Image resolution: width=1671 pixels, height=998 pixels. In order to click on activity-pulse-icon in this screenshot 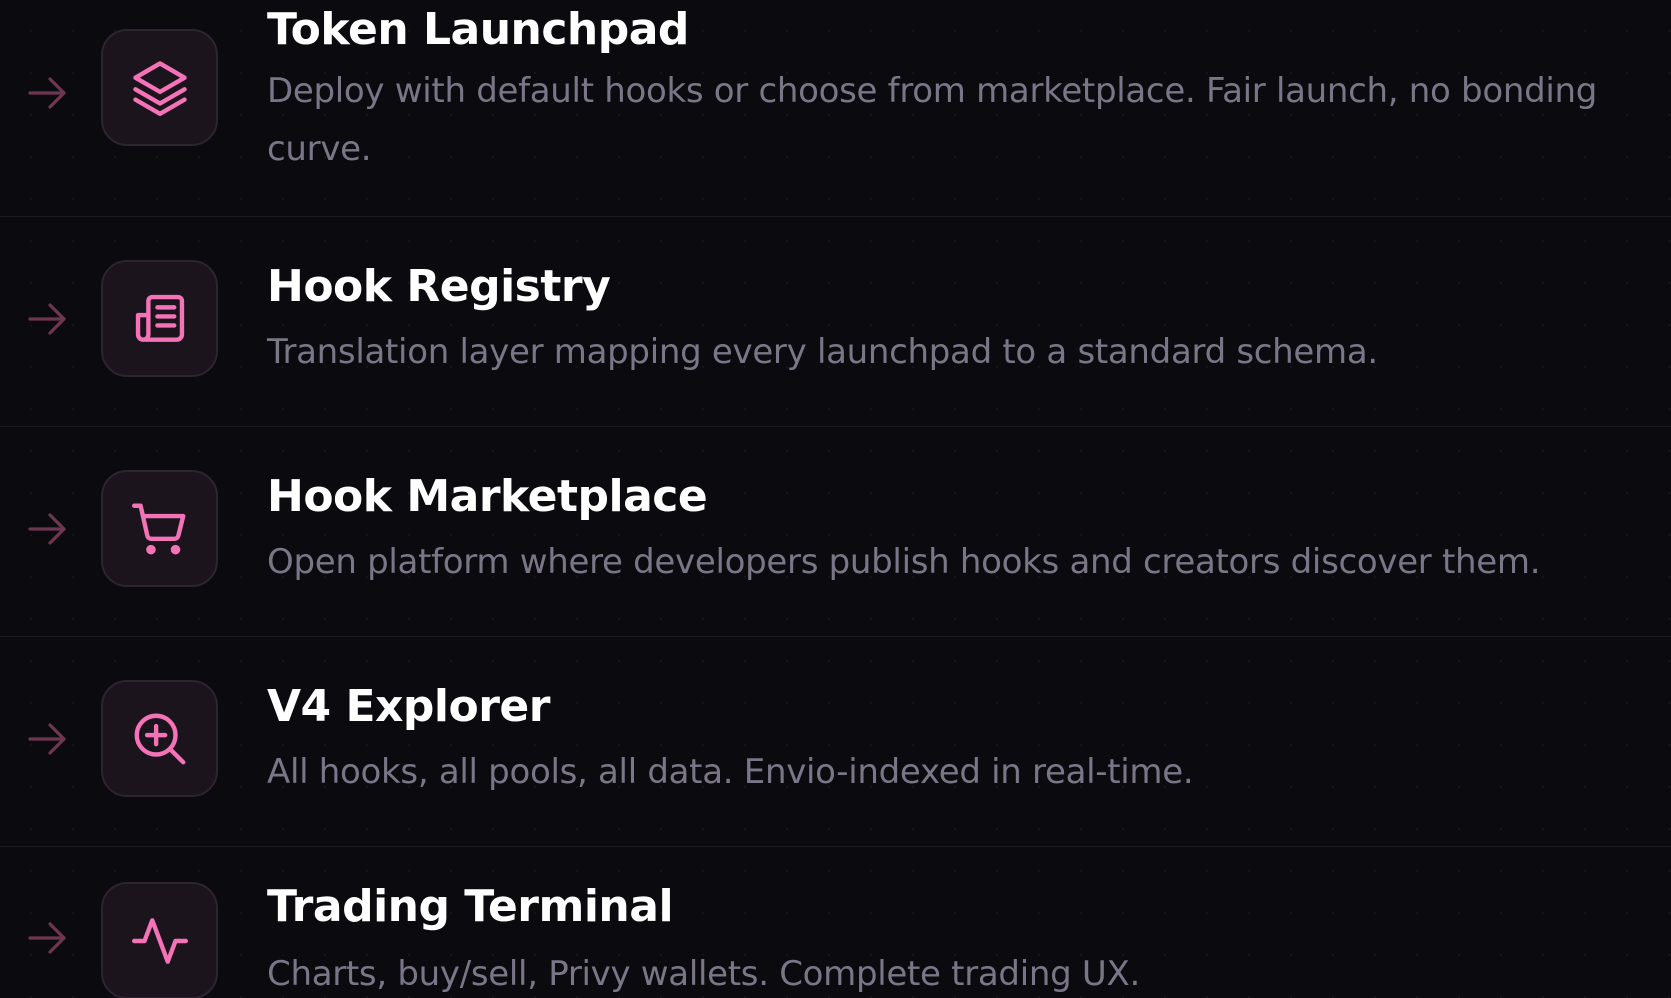, I will do `click(159, 940)`.